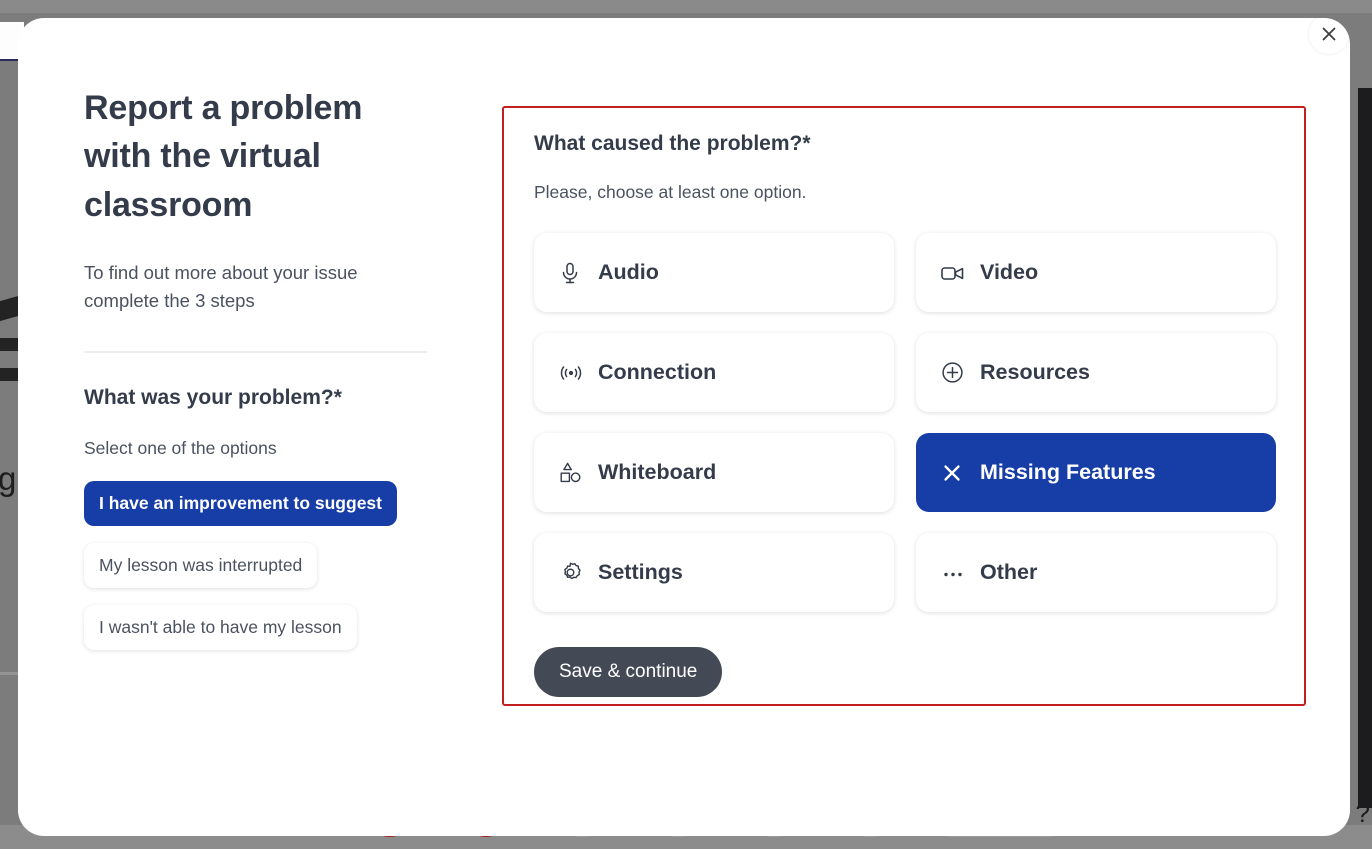 This screenshot has height=849, width=1372. What do you see at coordinates (957, 372) in the screenshot?
I see `plus-circle-icon` at bounding box center [957, 372].